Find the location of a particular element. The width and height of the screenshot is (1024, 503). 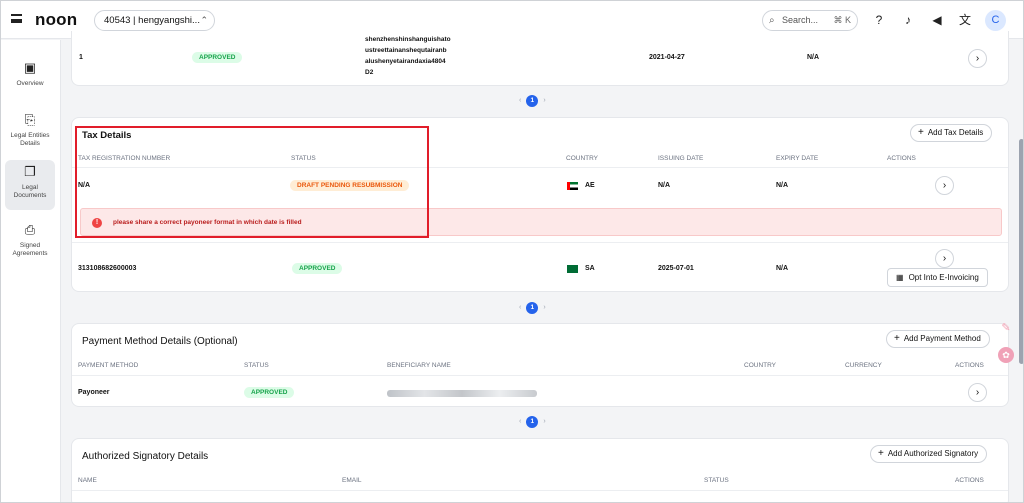

column-header: ISSUING DATE is located at coordinates (681, 158).